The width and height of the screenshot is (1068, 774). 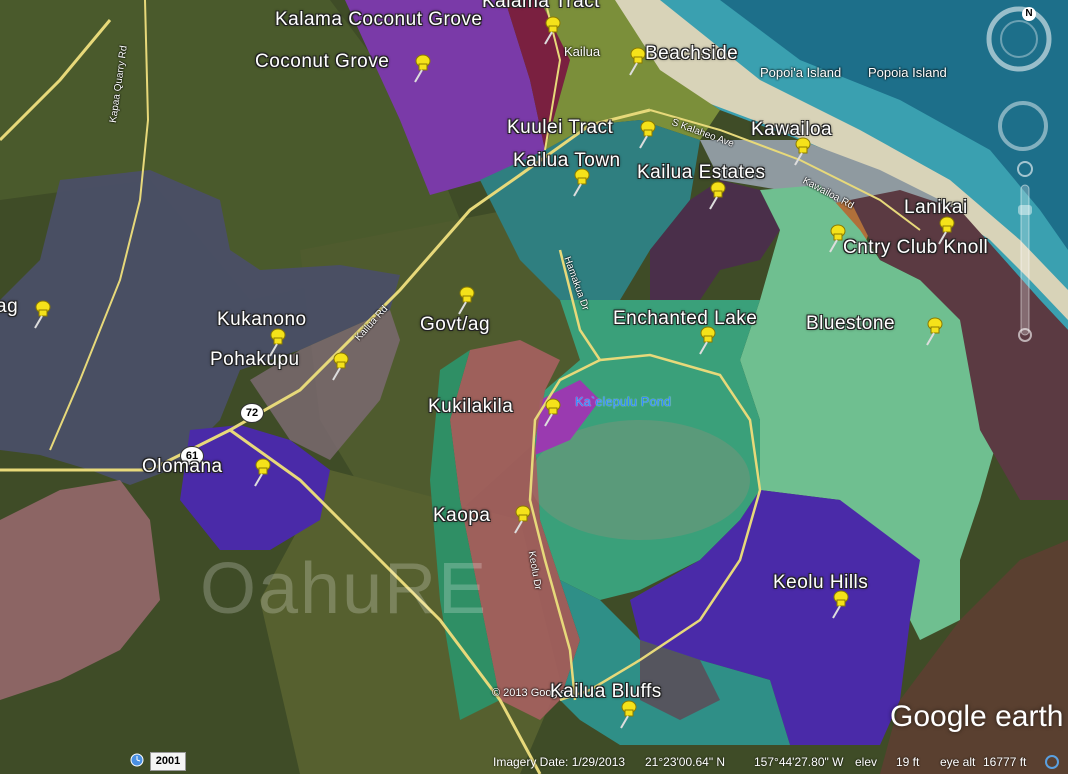 I want to click on route-72-shield: 72, so click(x=252, y=413).